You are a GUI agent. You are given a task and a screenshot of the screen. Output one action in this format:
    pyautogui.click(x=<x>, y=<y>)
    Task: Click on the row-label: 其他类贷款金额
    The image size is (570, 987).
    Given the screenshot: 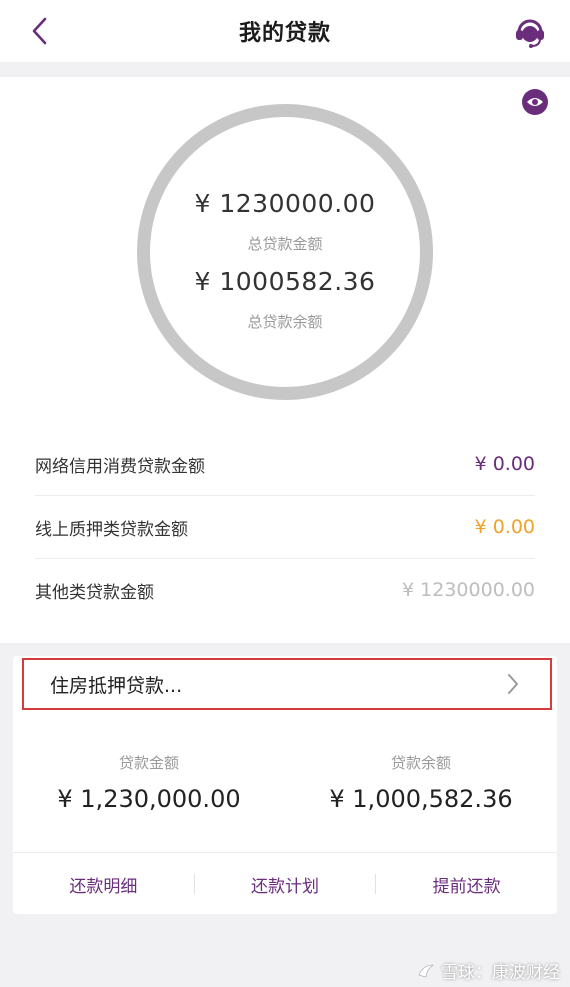 What is the action you would take?
    pyautogui.click(x=94, y=592)
    